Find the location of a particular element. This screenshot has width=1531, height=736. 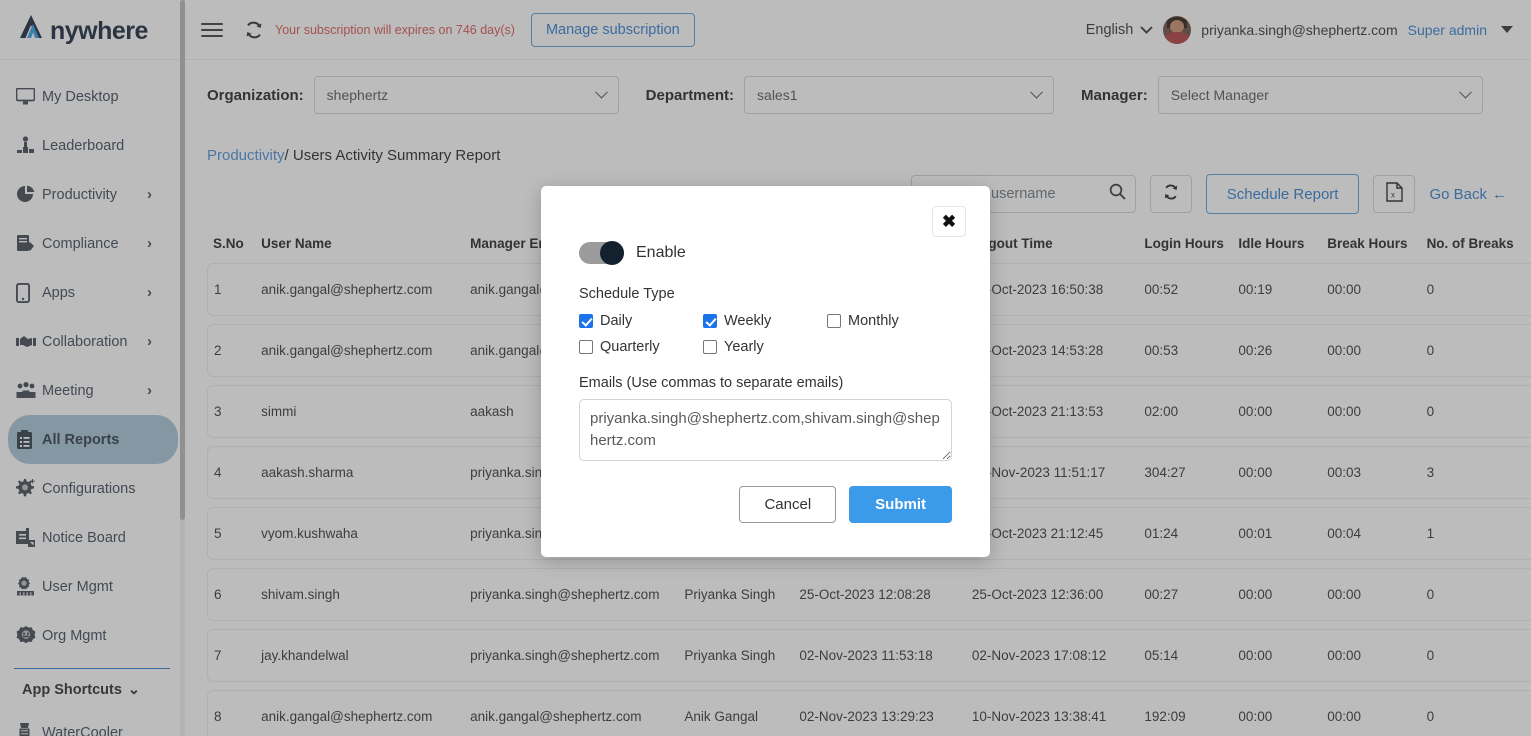

cancel-button: Cancel is located at coordinates (788, 504).